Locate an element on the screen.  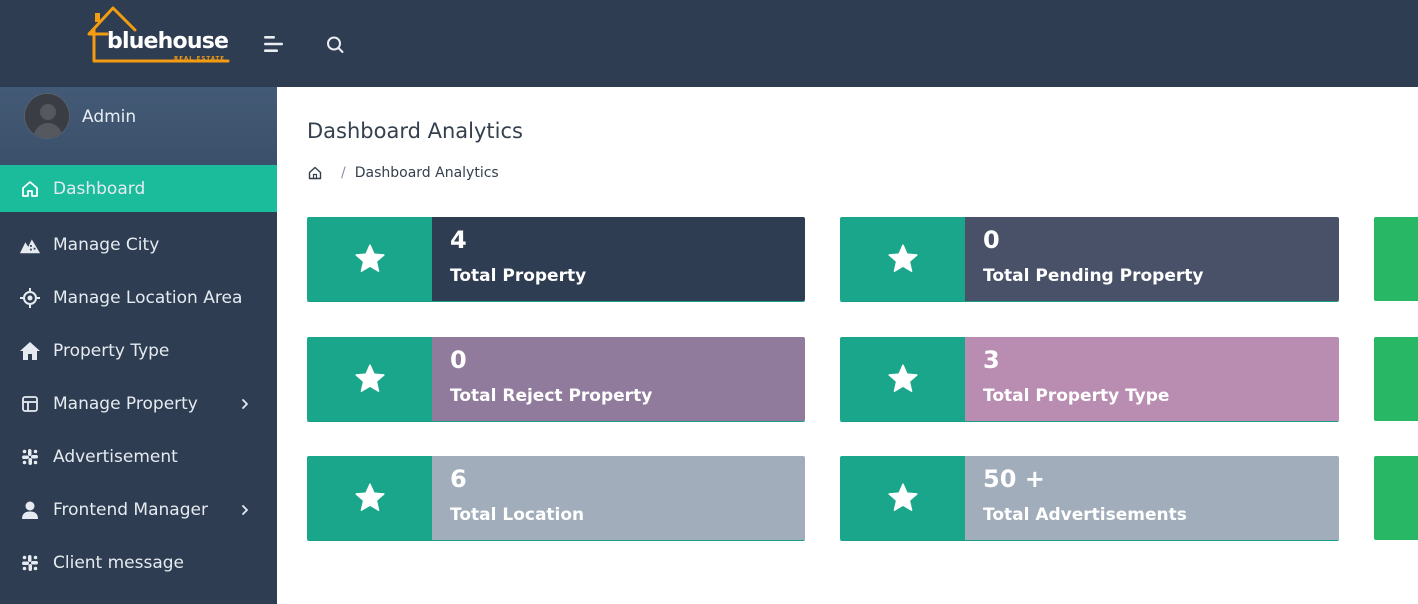
user-panel: Admin is located at coordinates (138, 126).